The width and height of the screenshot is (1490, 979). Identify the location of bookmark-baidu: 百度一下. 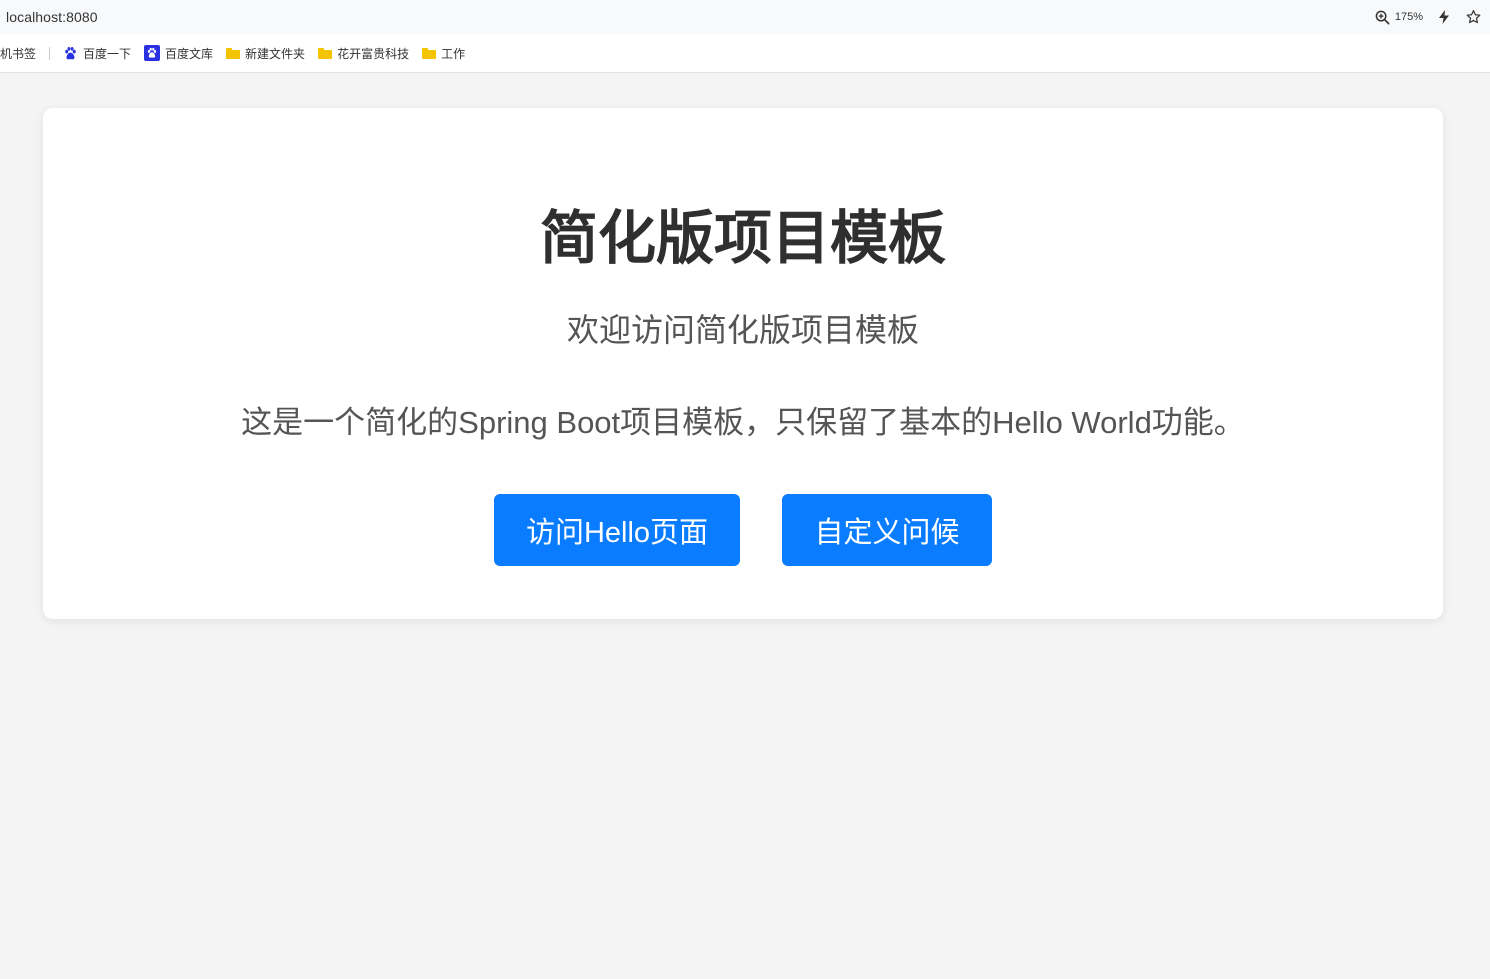
(96, 53).